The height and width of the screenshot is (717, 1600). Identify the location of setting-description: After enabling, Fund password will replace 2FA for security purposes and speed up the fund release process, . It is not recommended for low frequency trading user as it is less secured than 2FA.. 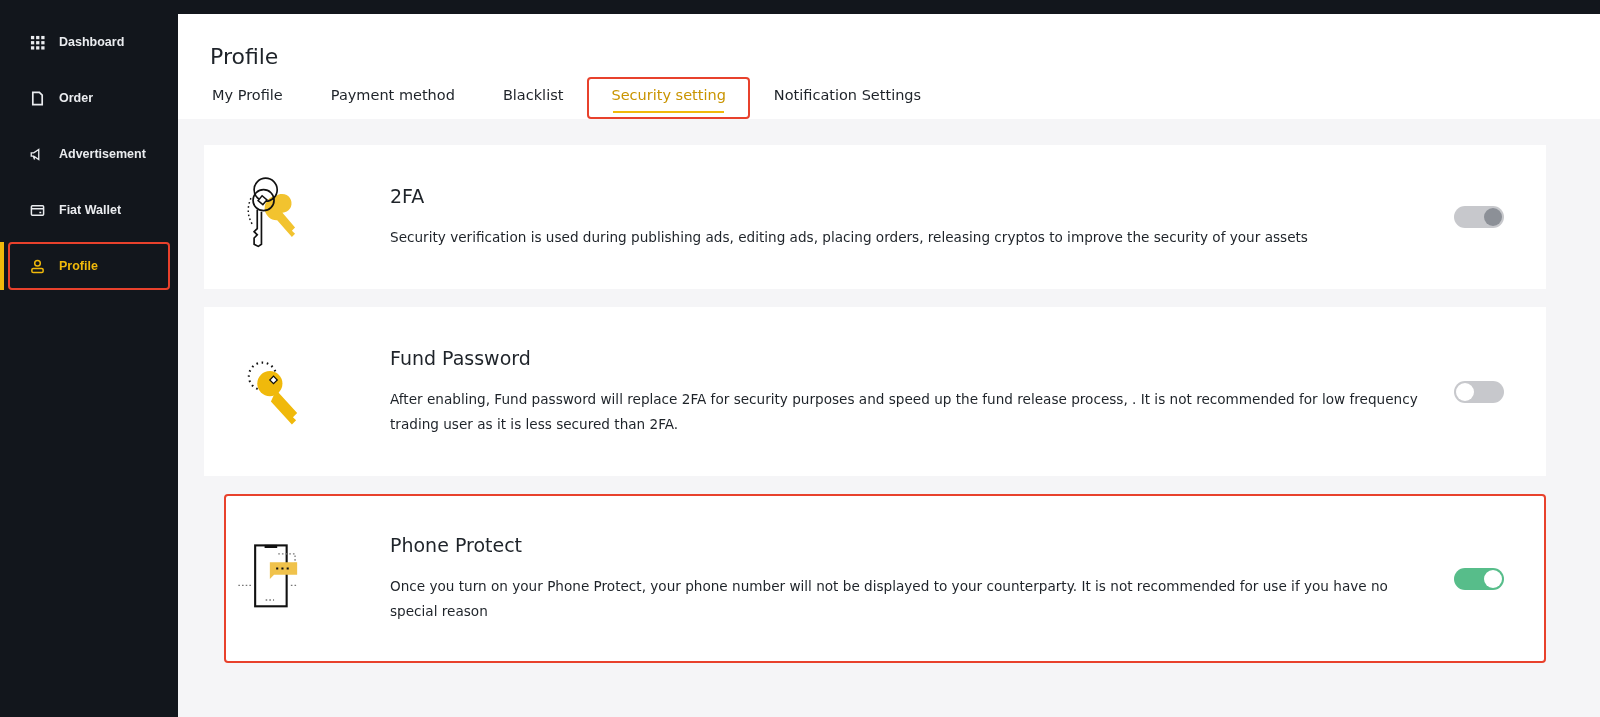
(904, 411).